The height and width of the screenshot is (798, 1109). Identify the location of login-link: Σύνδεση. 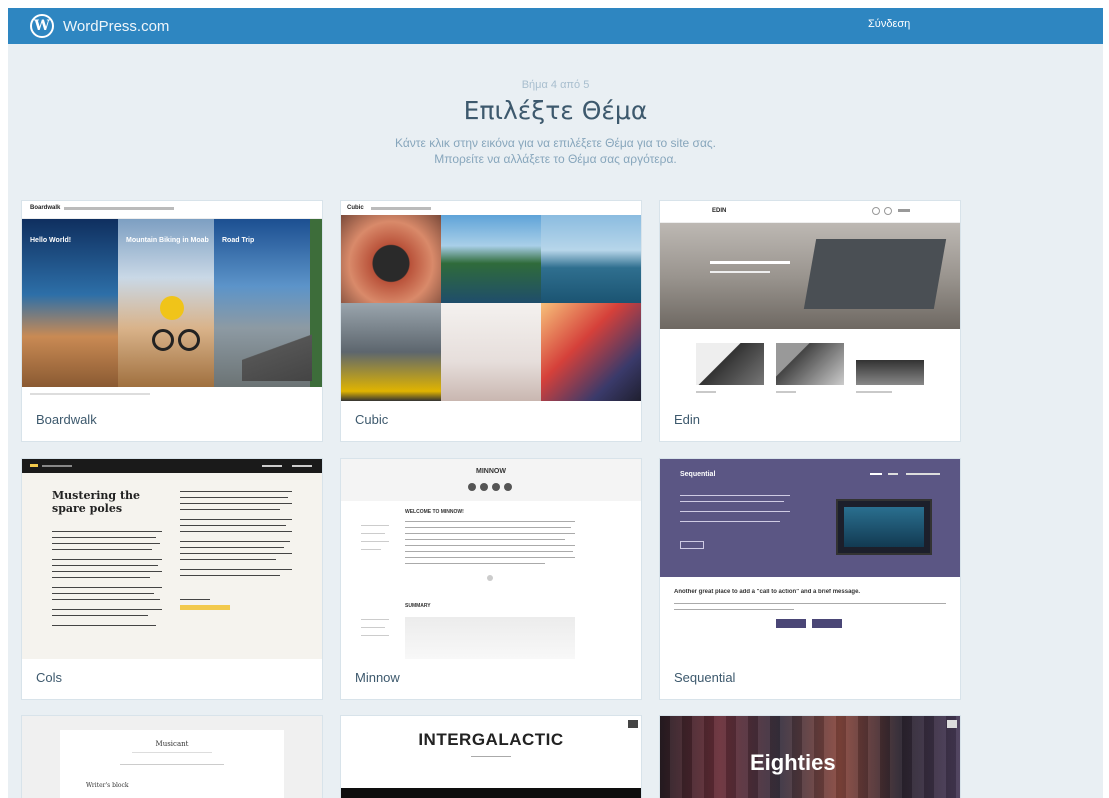
(889, 24).